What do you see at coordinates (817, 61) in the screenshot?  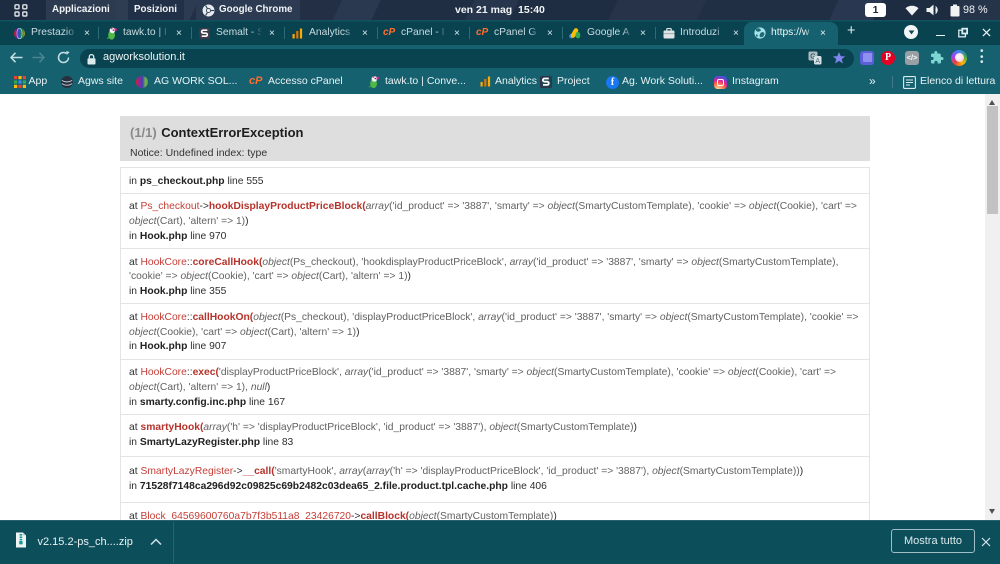 I see `svg-text: A` at bounding box center [817, 61].